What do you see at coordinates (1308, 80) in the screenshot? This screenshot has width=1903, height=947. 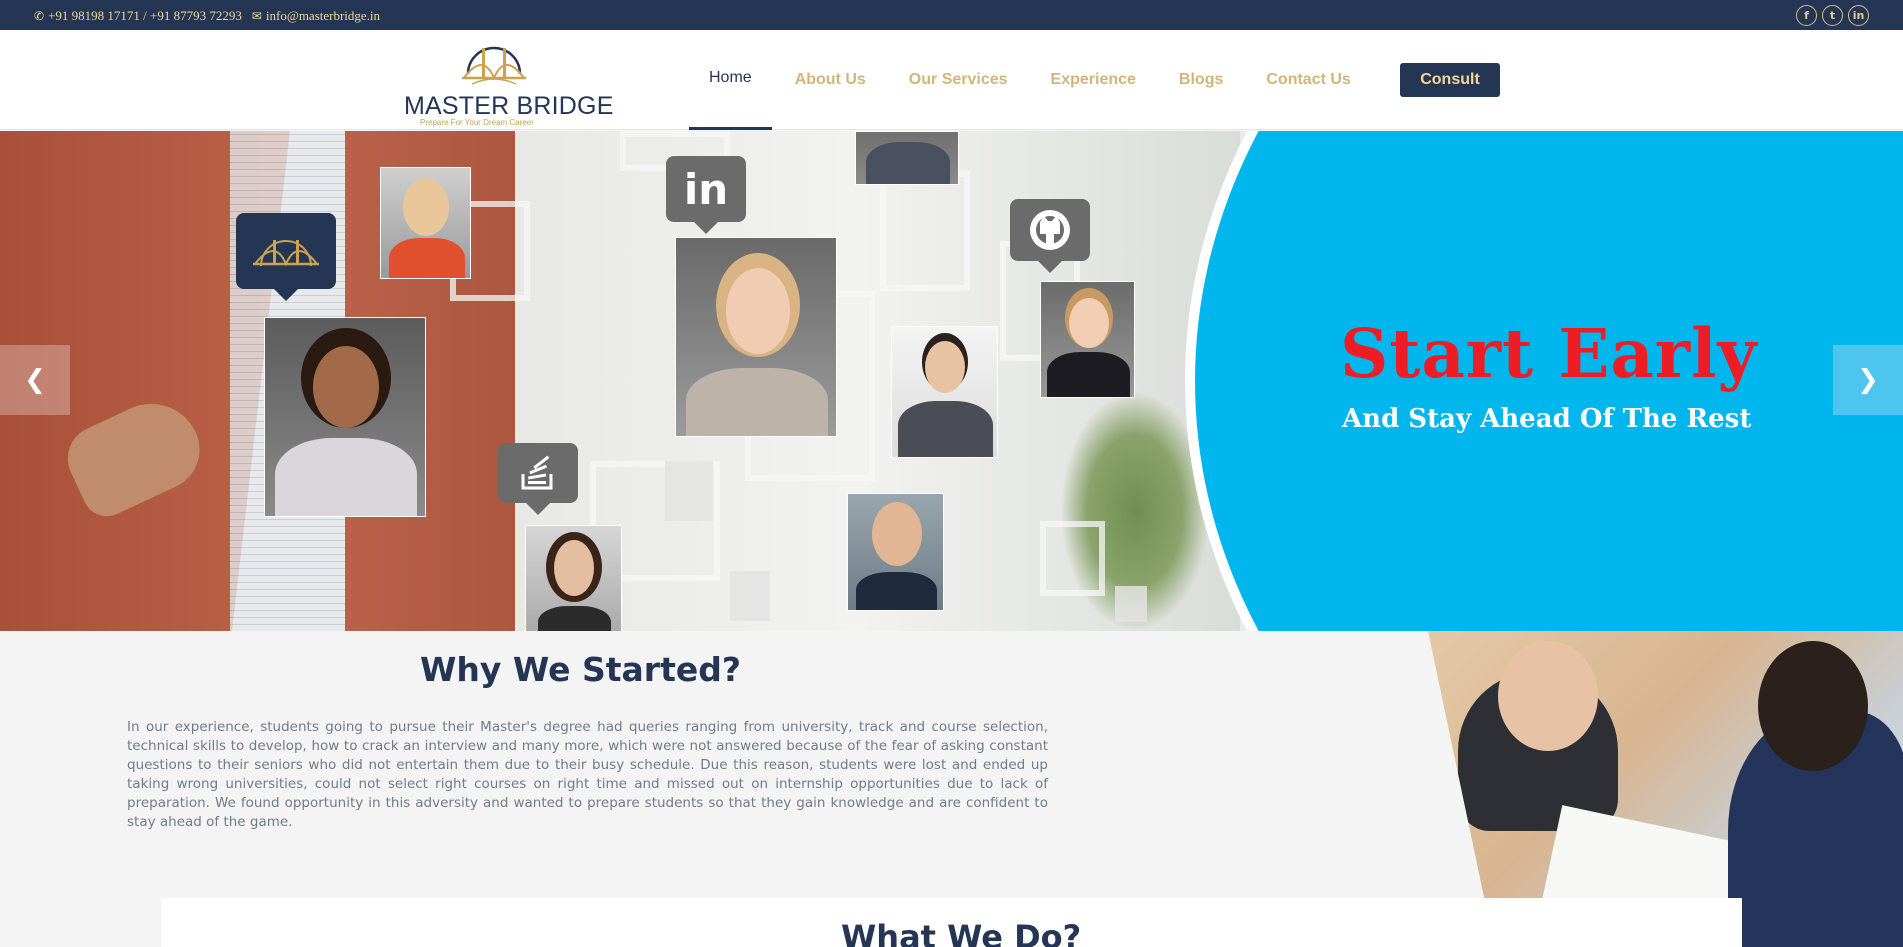 I see `nav-contact-us: Contact Us` at bounding box center [1308, 80].